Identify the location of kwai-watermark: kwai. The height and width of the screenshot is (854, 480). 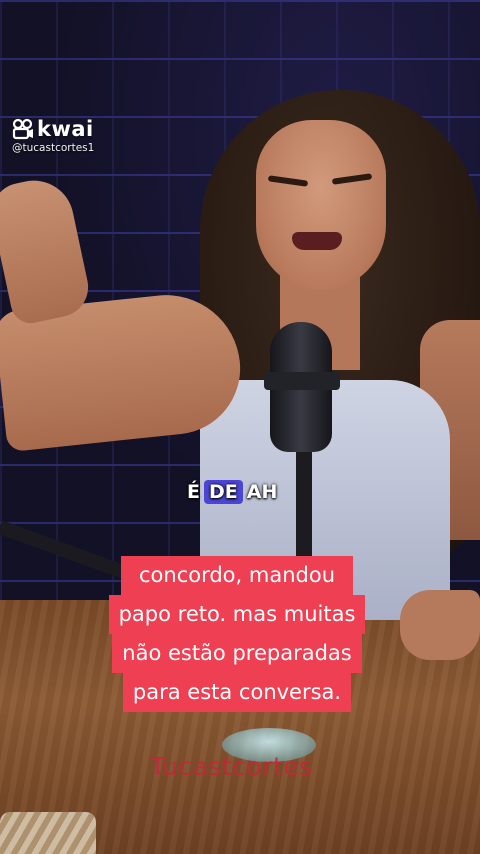
(53, 129).